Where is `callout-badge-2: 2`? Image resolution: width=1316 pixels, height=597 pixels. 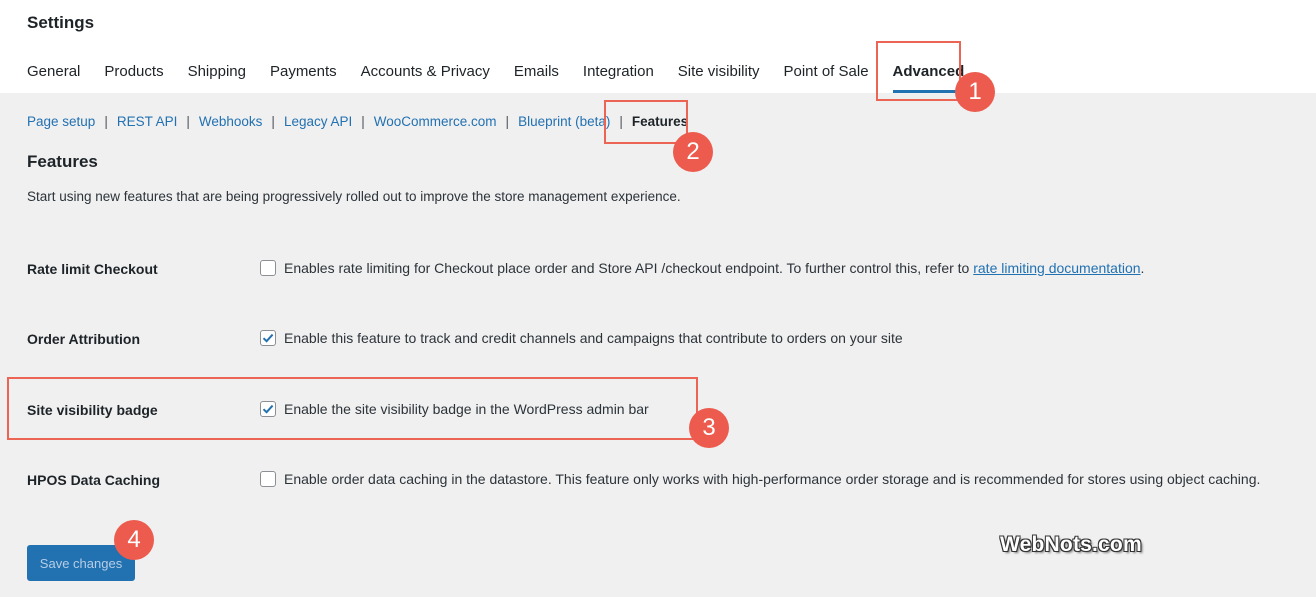 callout-badge-2: 2 is located at coordinates (693, 152).